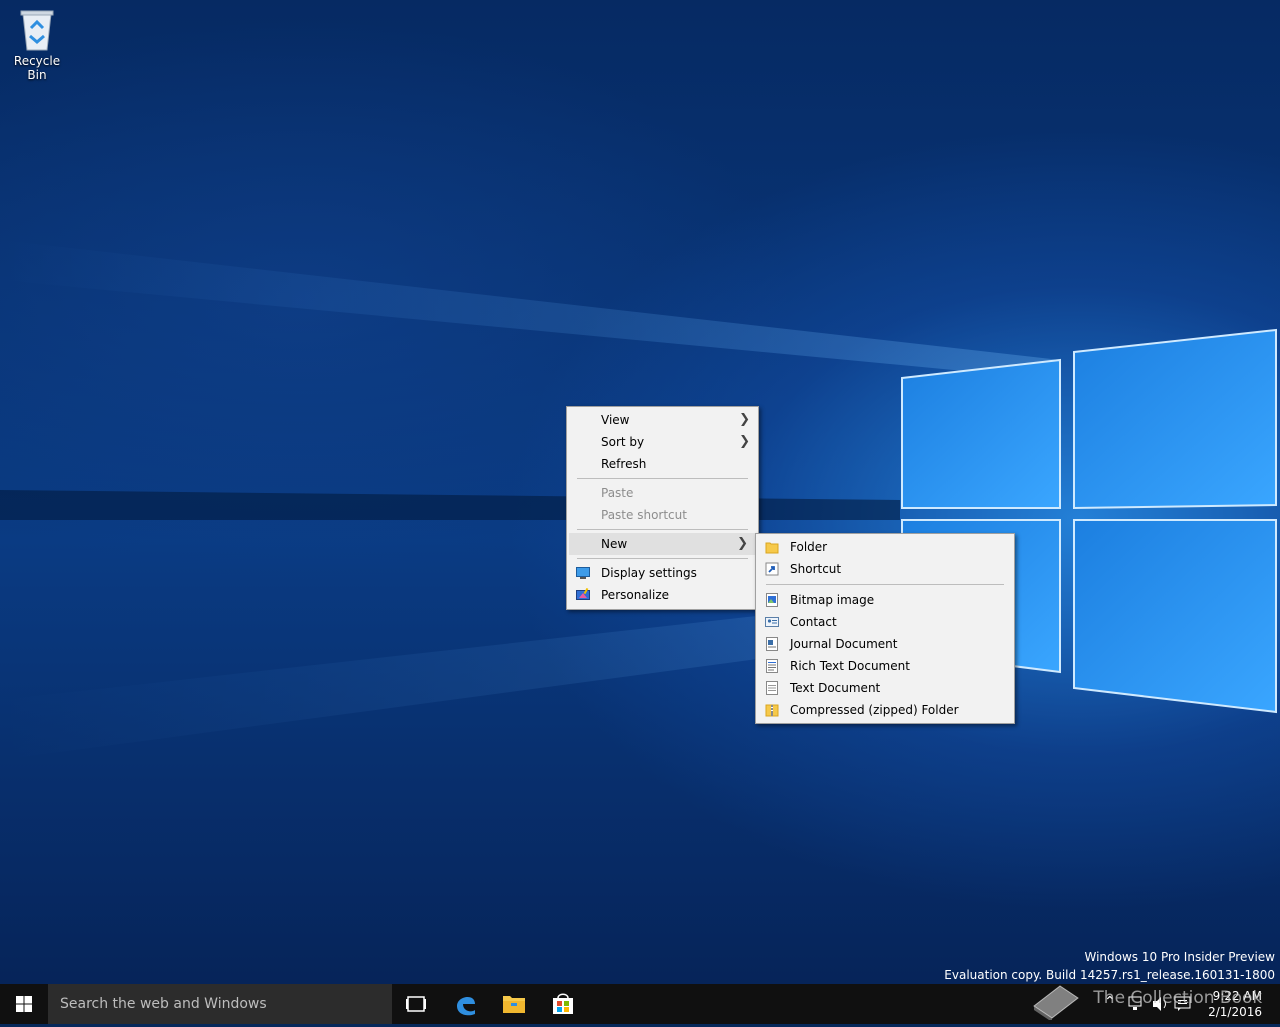 This screenshot has width=1280, height=1027. Describe the element at coordinates (662, 442) in the screenshot. I see `menu-item-sort-by: Sort by ❯` at that location.